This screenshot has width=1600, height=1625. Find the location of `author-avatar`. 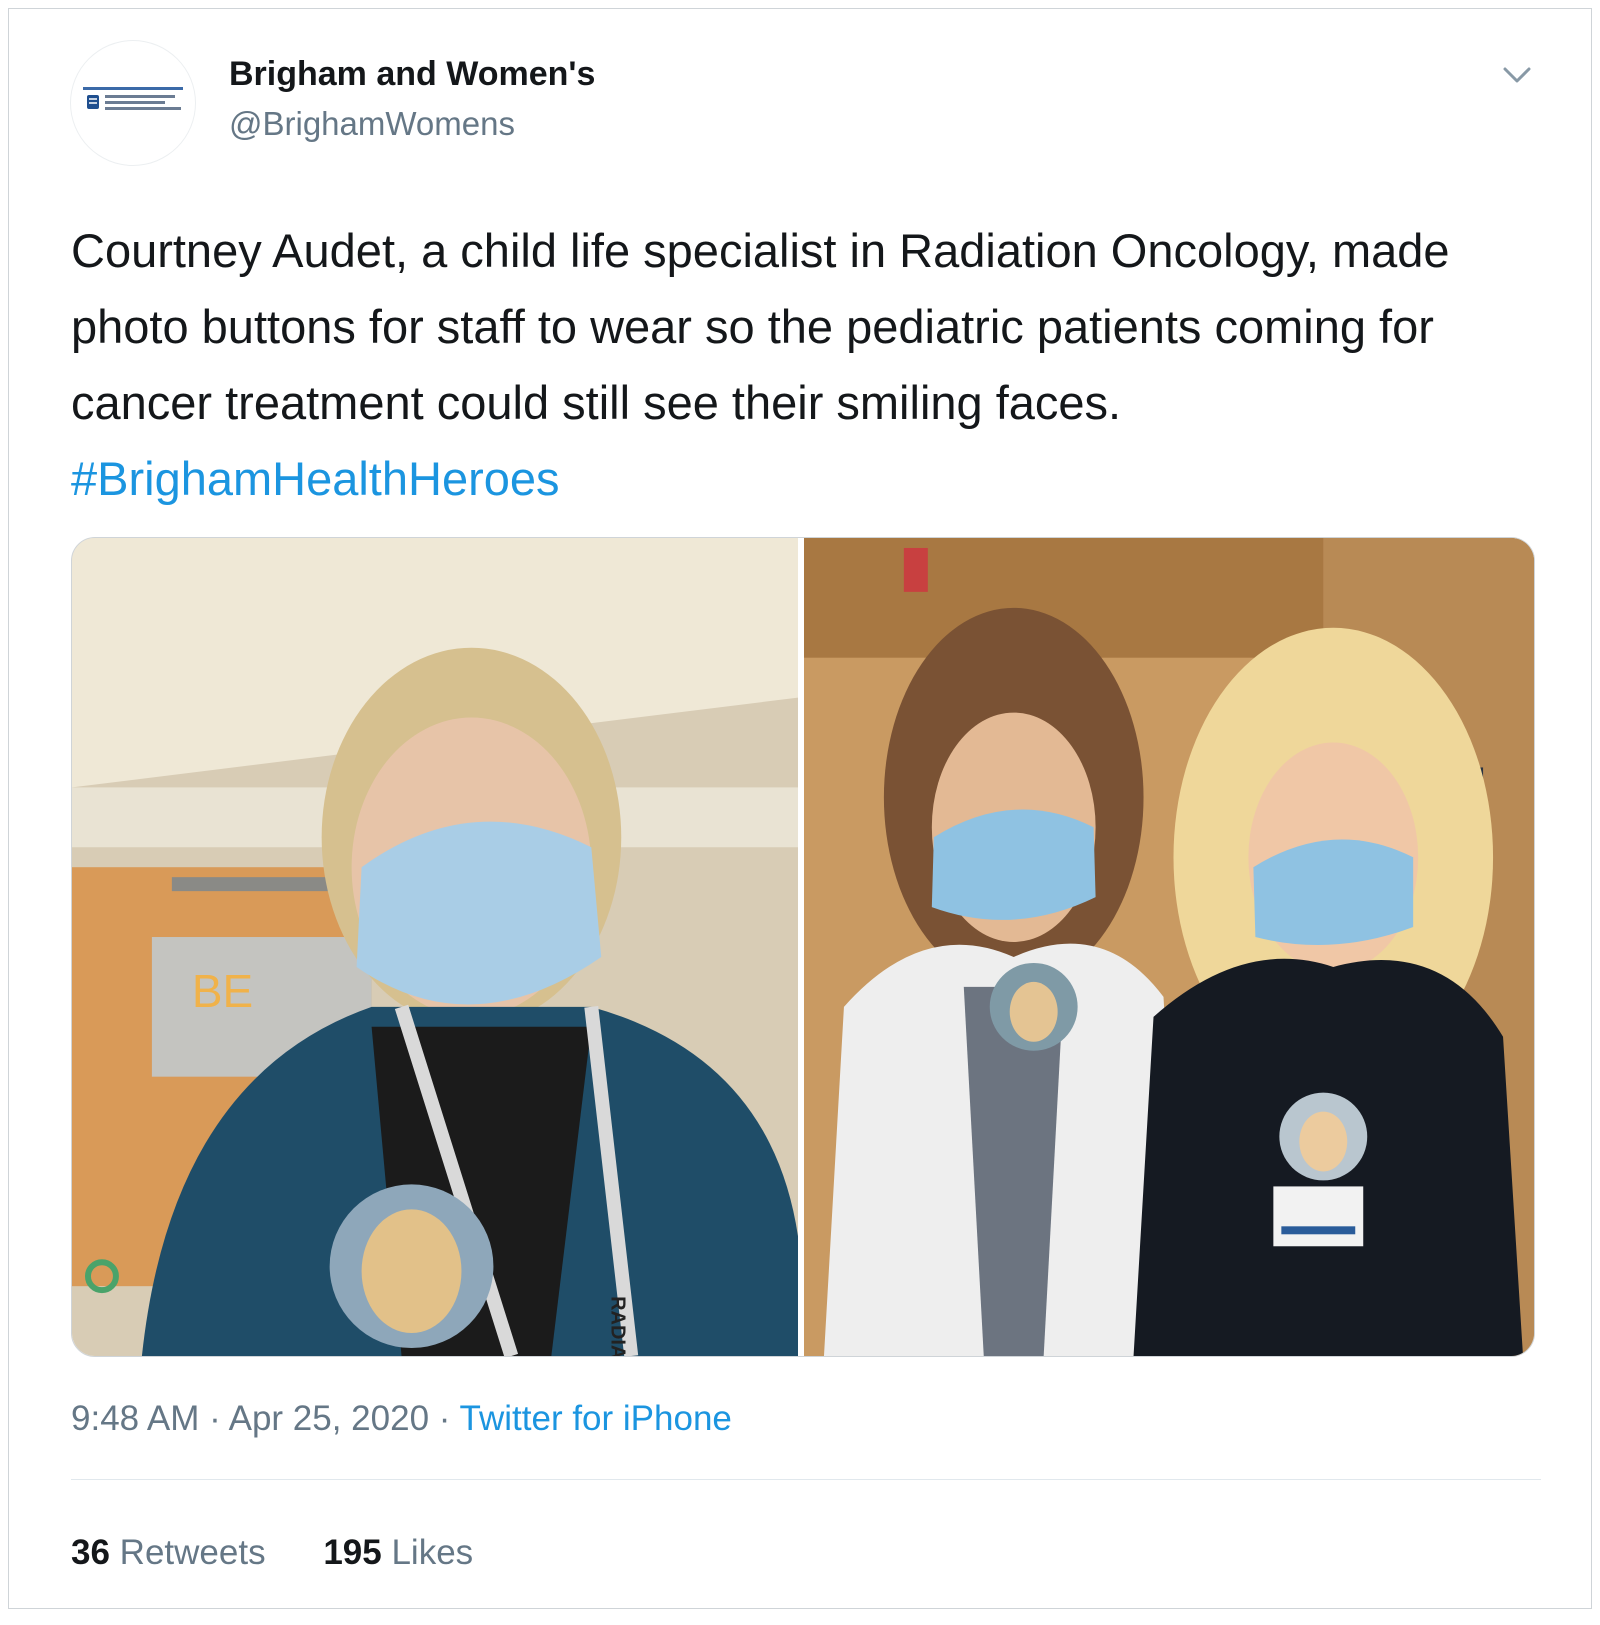

author-avatar is located at coordinates (133, 103).